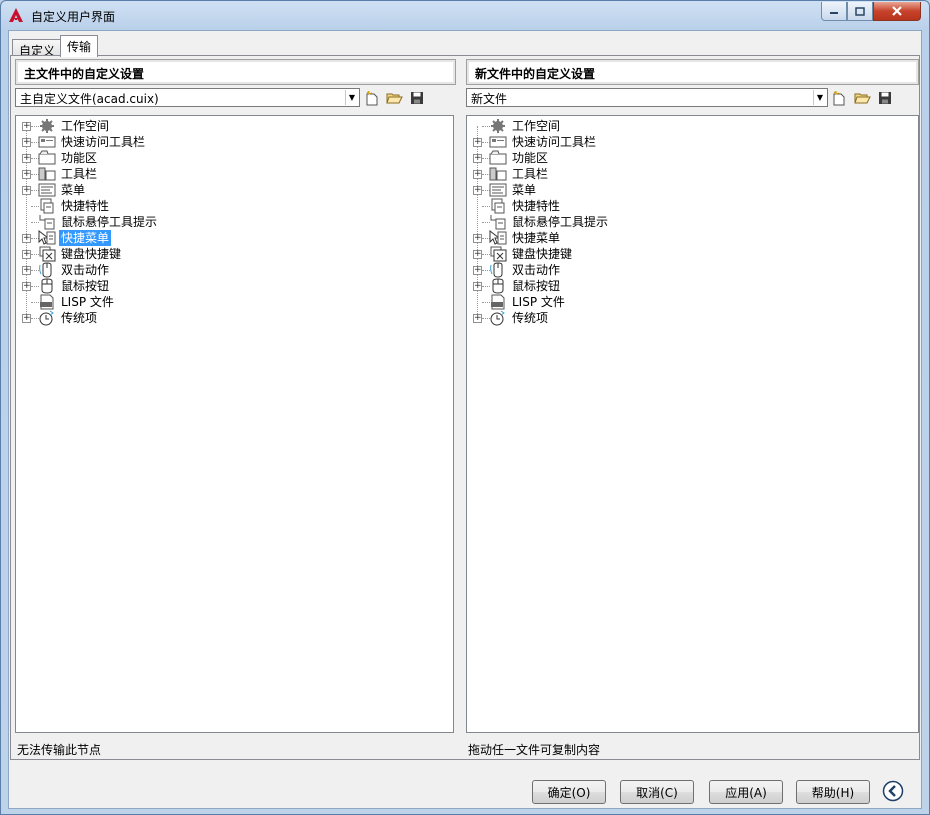 The height and width of the screenshot is (815, 930). What do you see at coordinates (897, 11) in the screenshot?
I see `close-button` at bounding box center [897, 11].